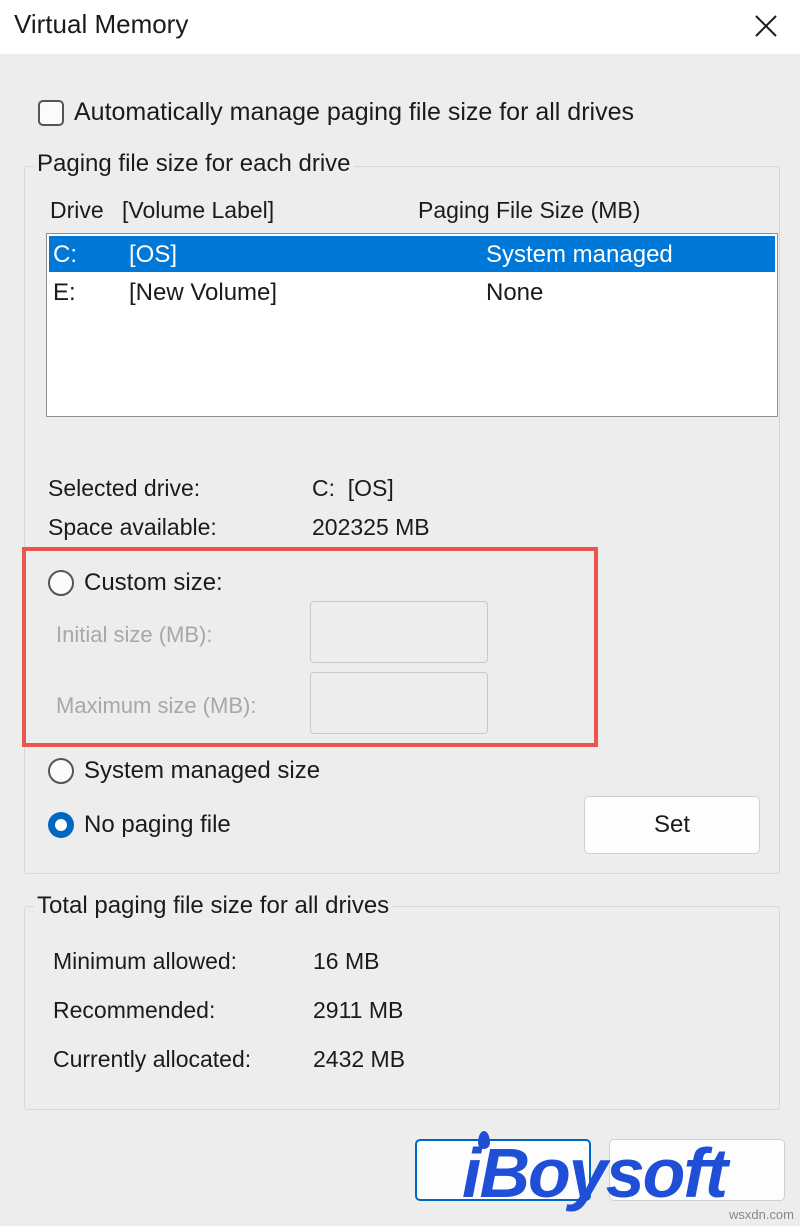 The width and height of the screenshot is (800, 1226). I want to click on space-available-value: 202325 MB, so click(371, 527).